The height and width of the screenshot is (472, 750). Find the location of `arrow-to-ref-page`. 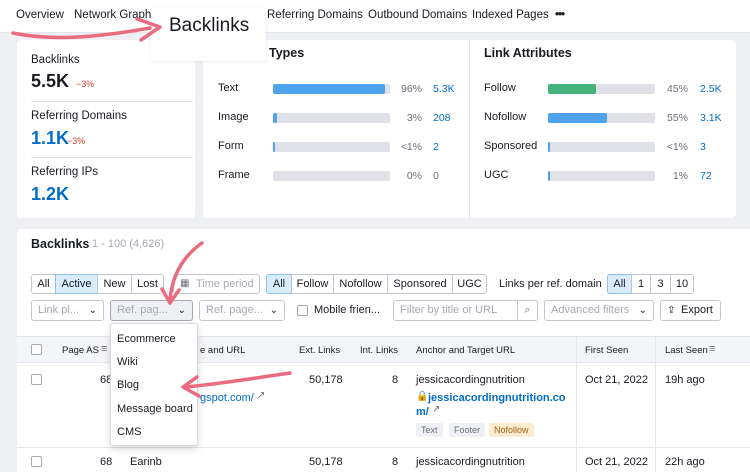

arrow-to-ref-page is located at coordinates (186, 271).